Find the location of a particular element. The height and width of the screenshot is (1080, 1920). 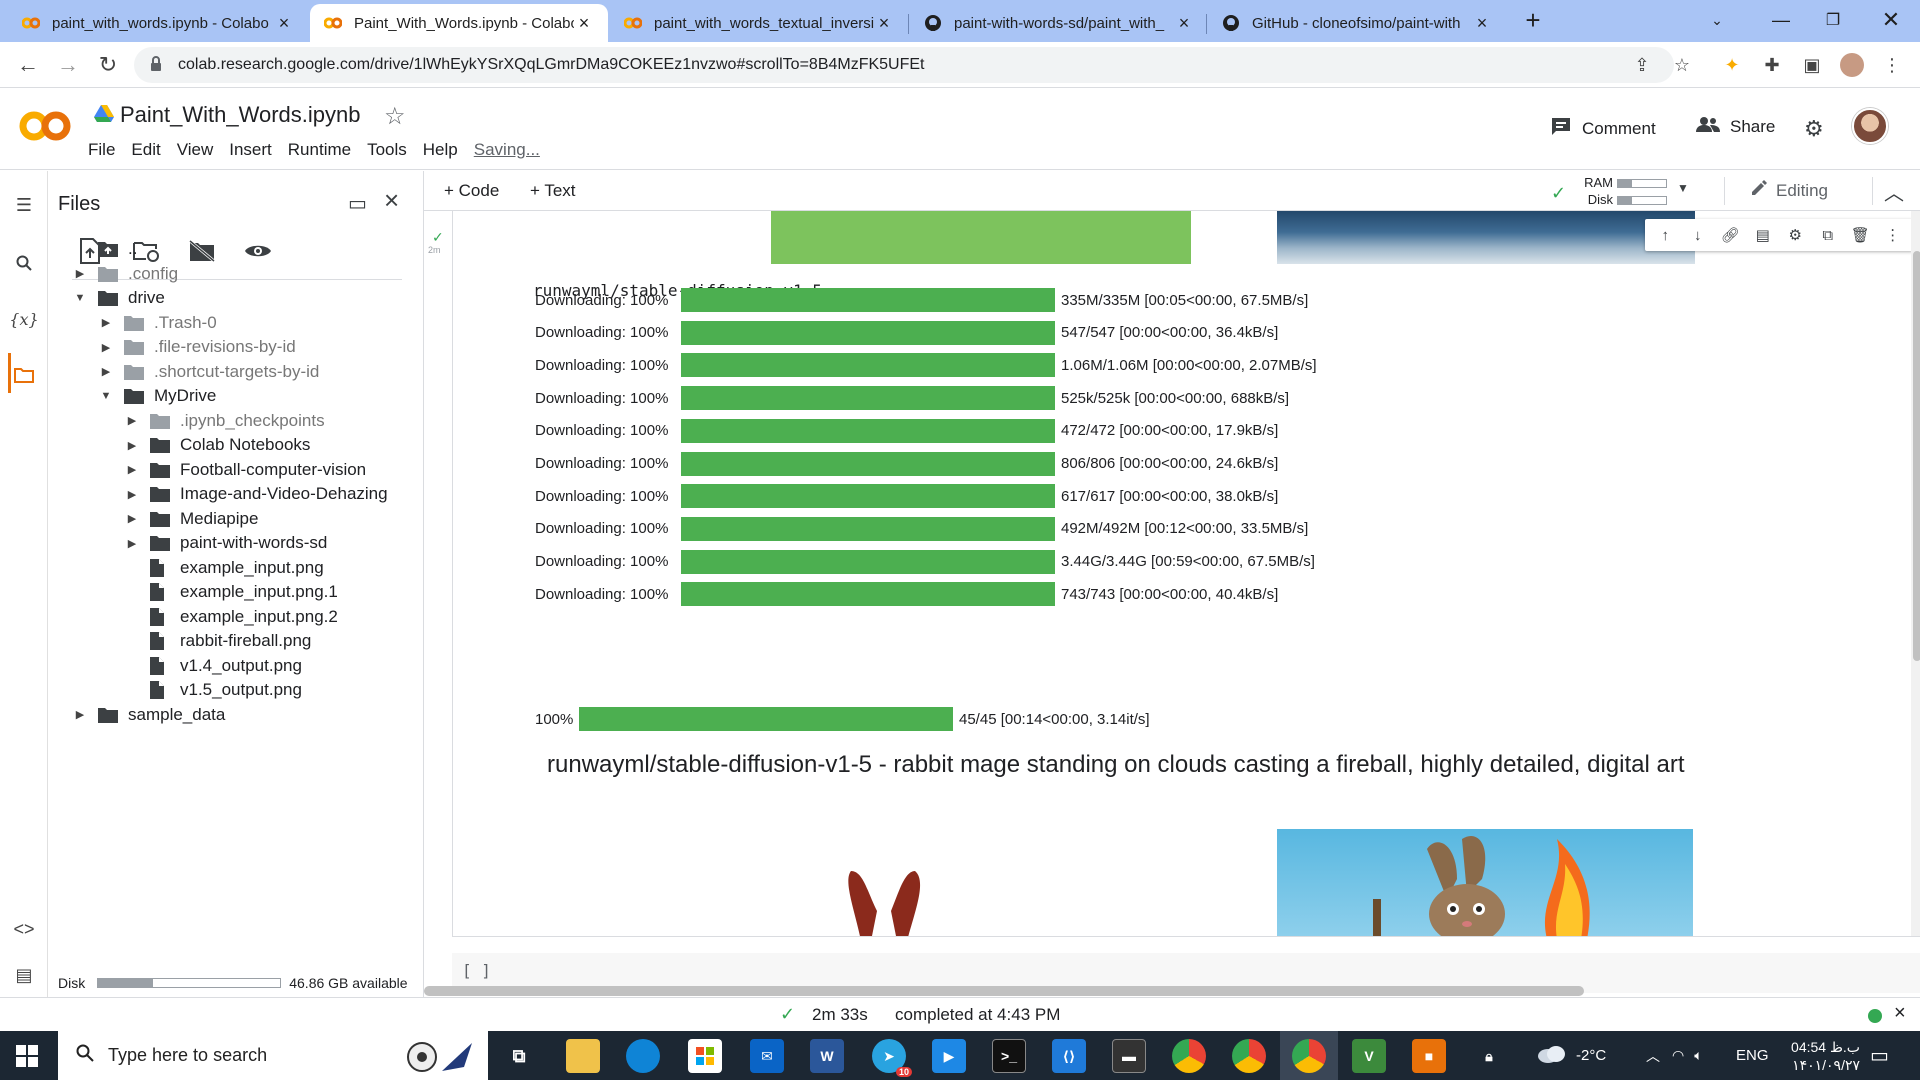

file-explorer-icon is located at coordinates (583, 1056).